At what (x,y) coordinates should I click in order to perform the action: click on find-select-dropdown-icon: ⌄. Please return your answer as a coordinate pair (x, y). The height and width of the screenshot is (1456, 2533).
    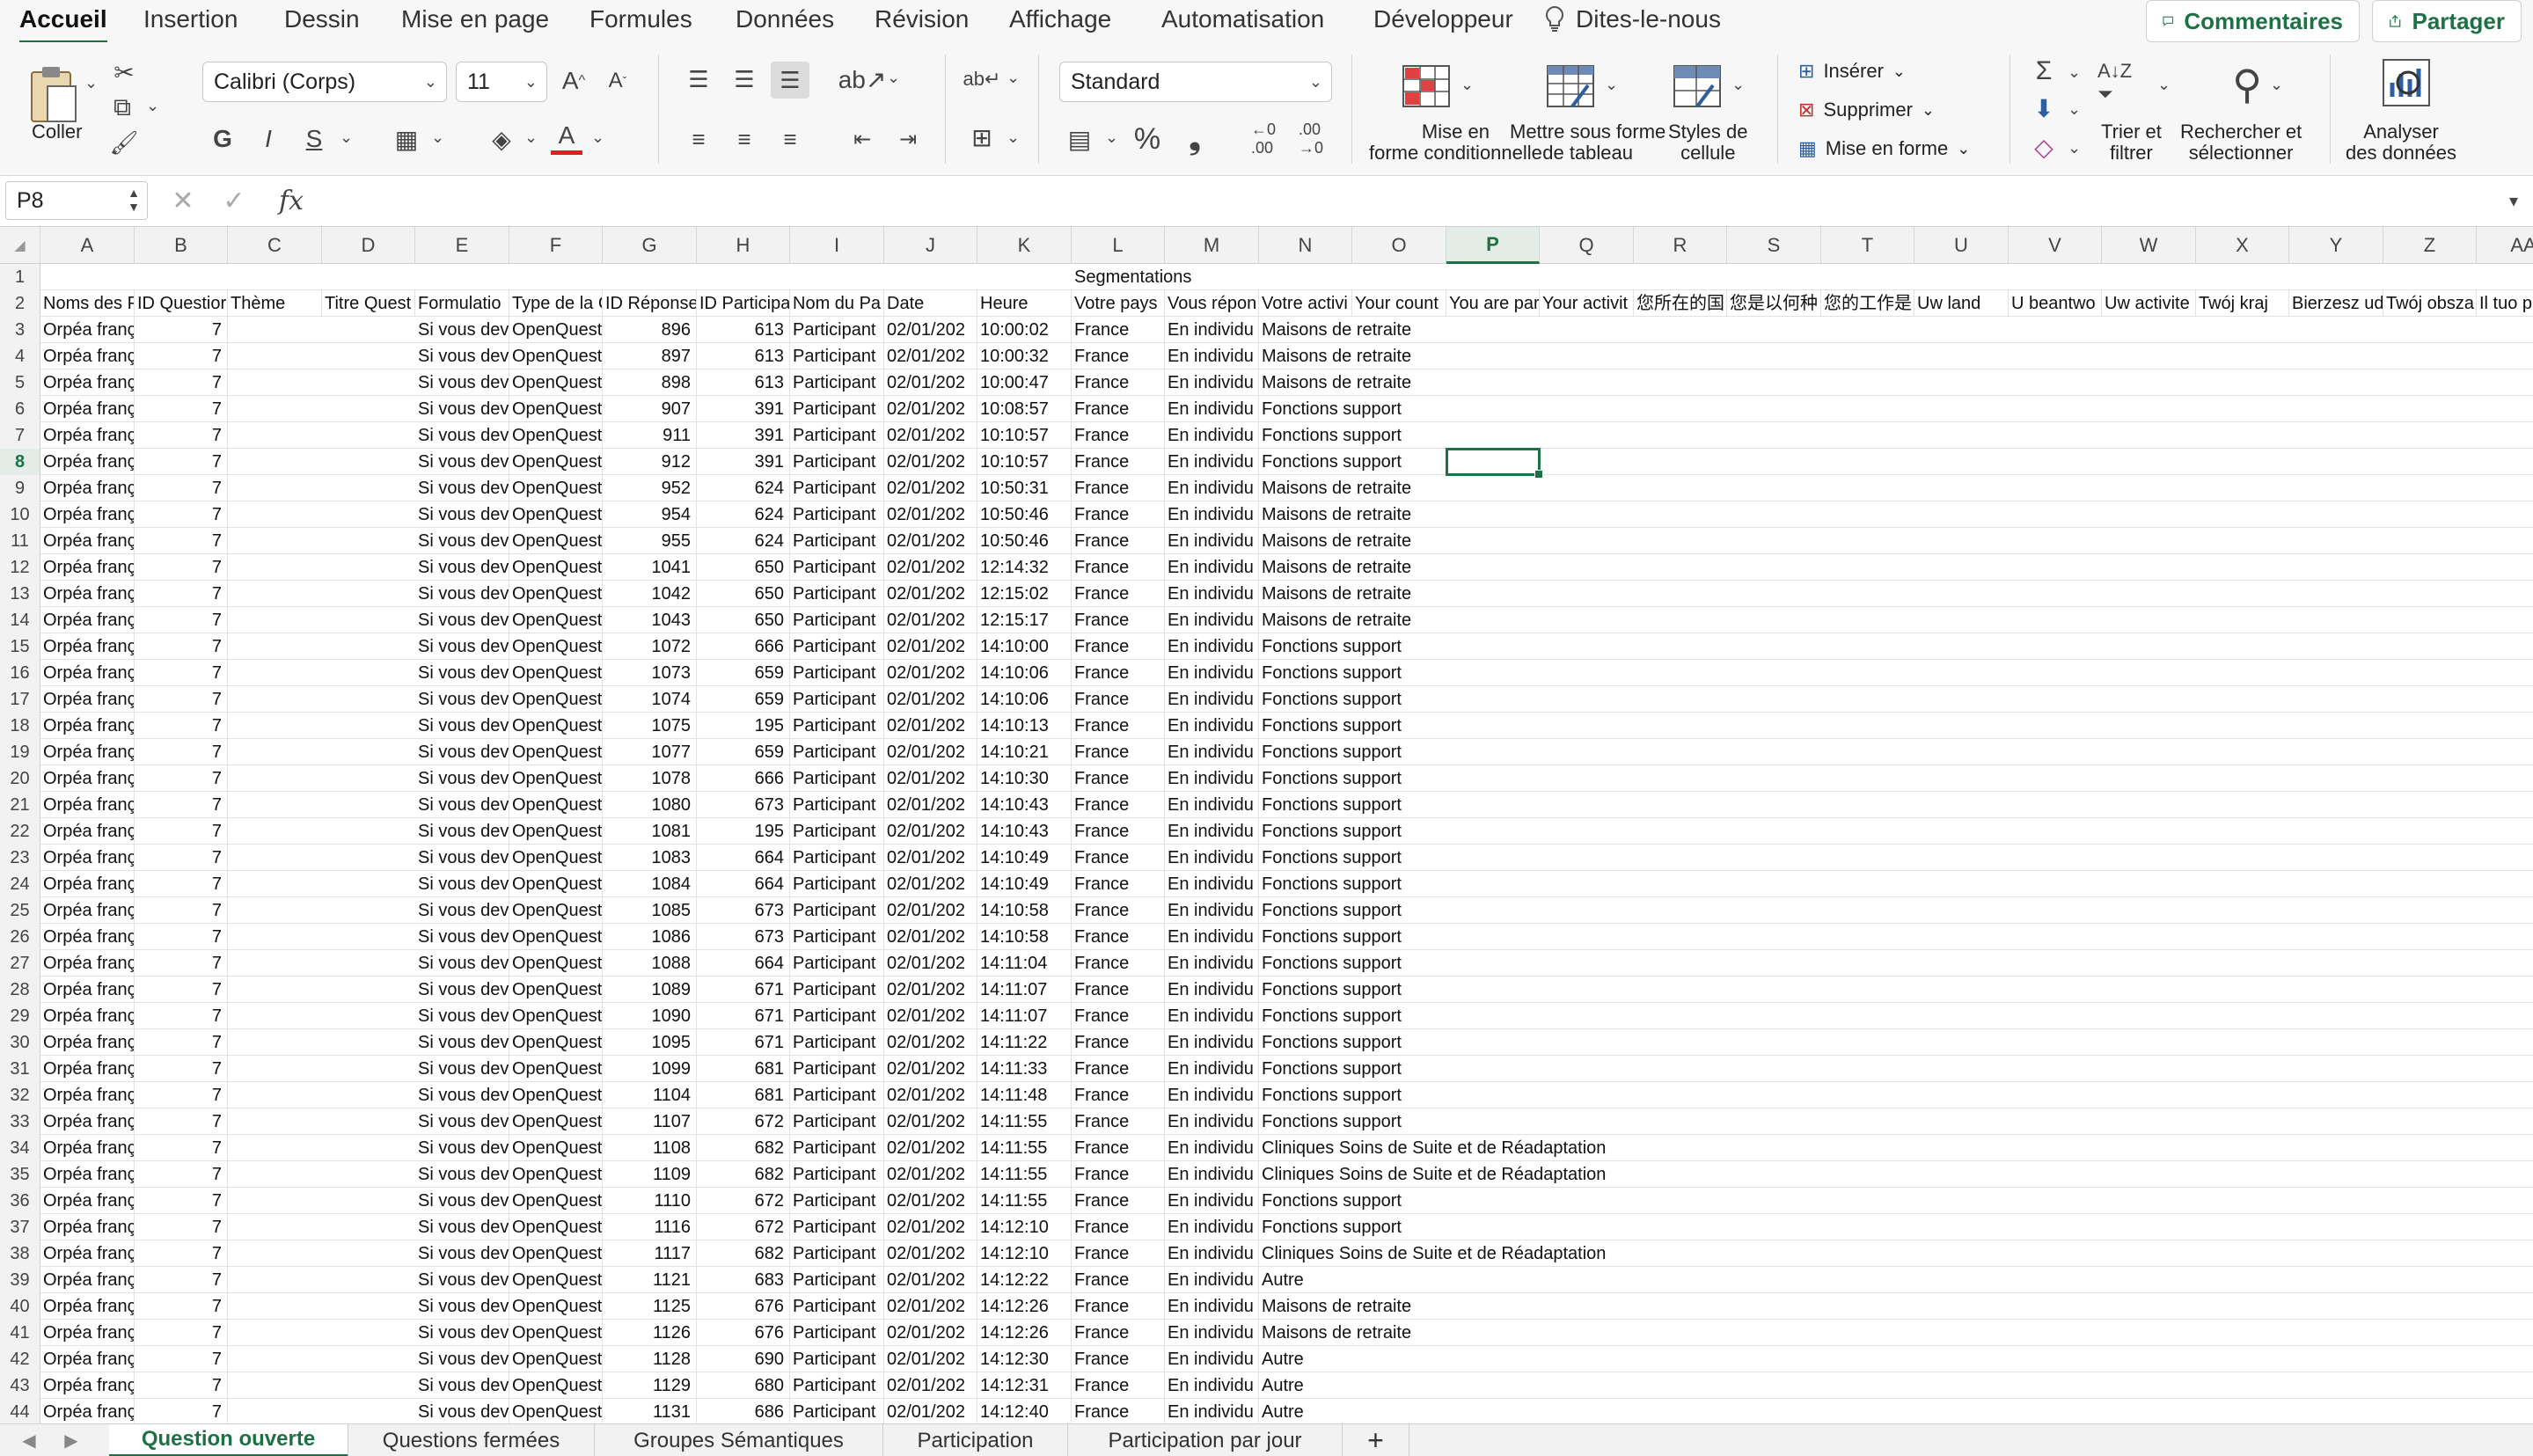
    Looking at the image, I should click on (2276, 85).